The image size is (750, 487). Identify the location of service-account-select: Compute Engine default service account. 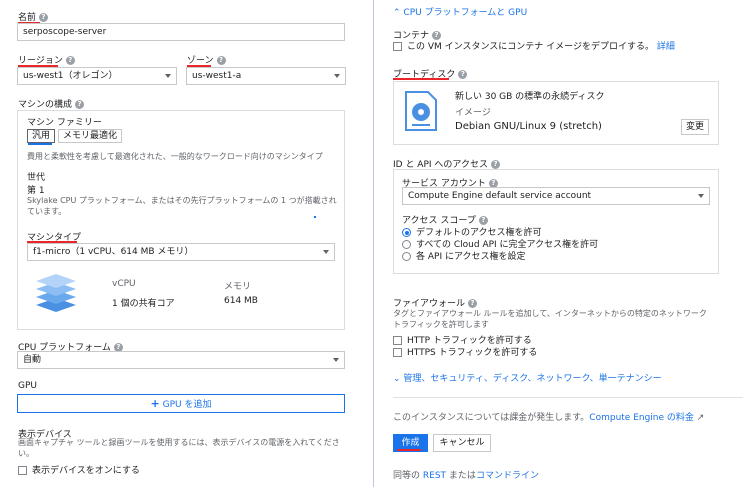
(556, 196).